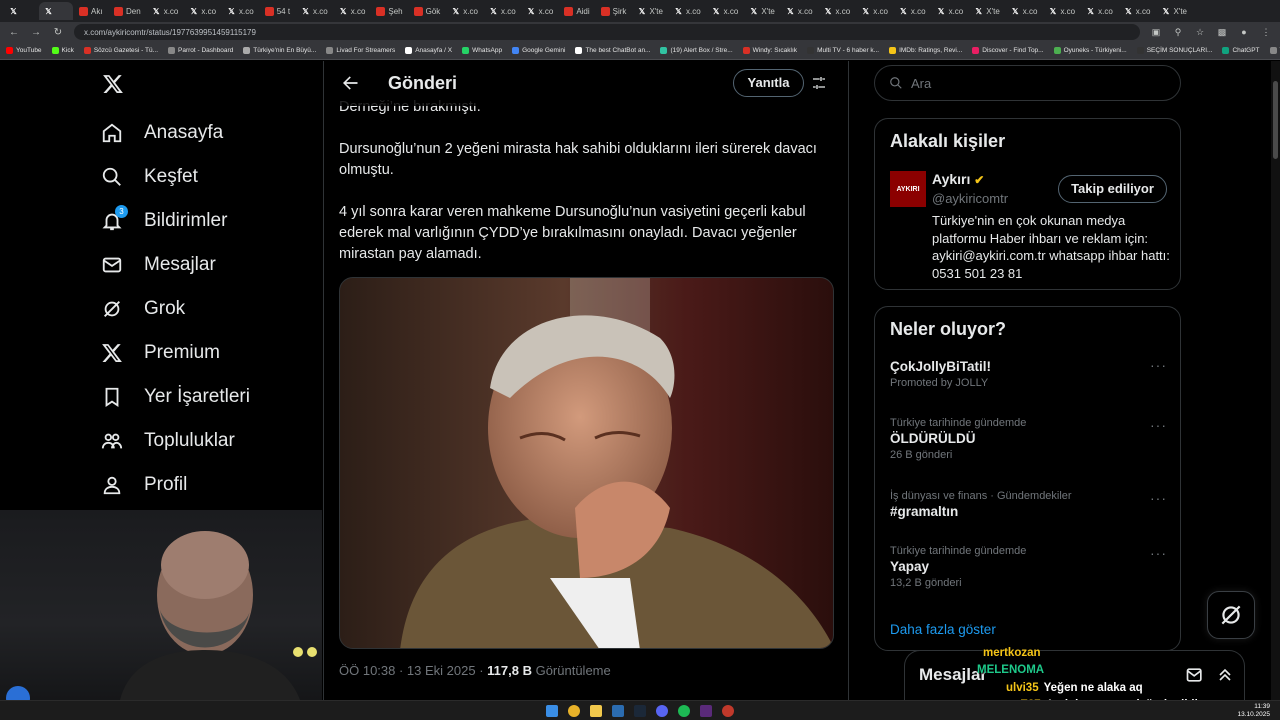 The height and width of the screenshot is (720, 1280). What do you see at coordinates (142, 309) in the screenshot?
I see `nav-item-grok: Grok` at bounding box center [142, 309].